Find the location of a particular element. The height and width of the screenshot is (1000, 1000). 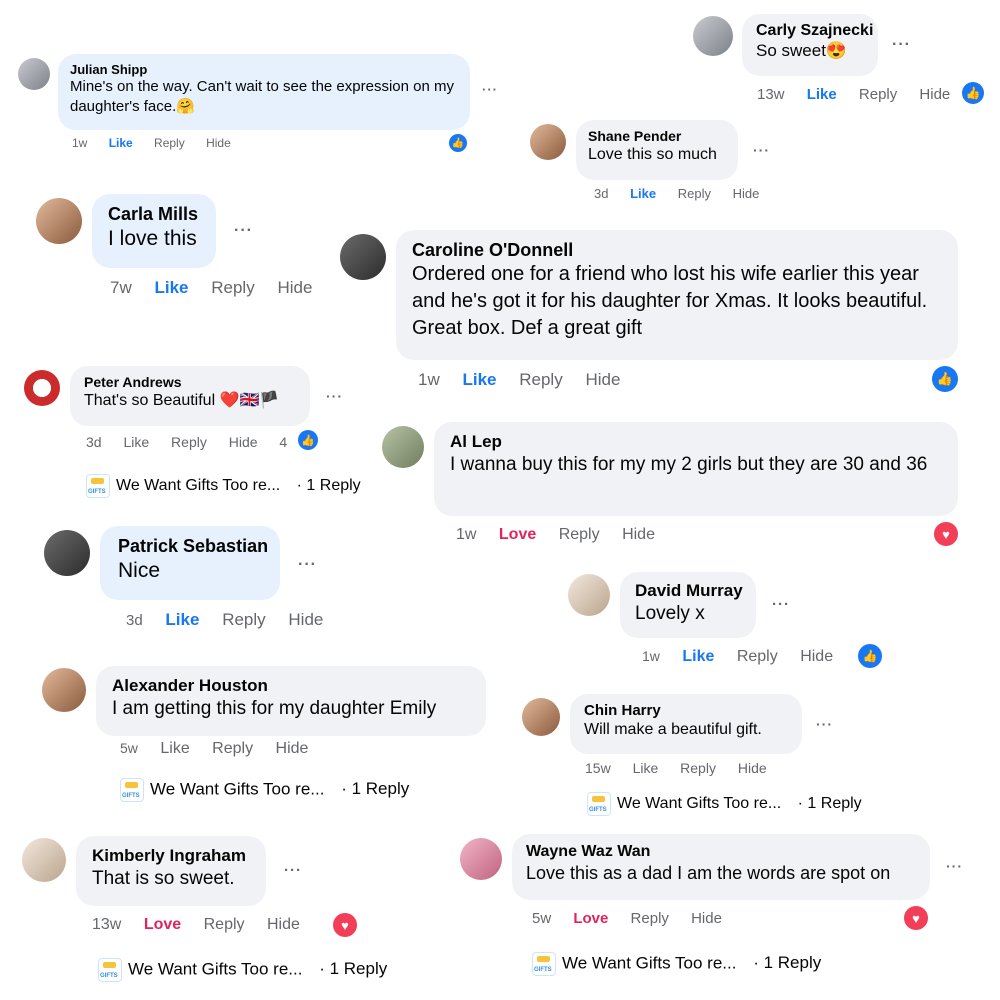

timestamp: 7w is located at coordinates (121, 287).